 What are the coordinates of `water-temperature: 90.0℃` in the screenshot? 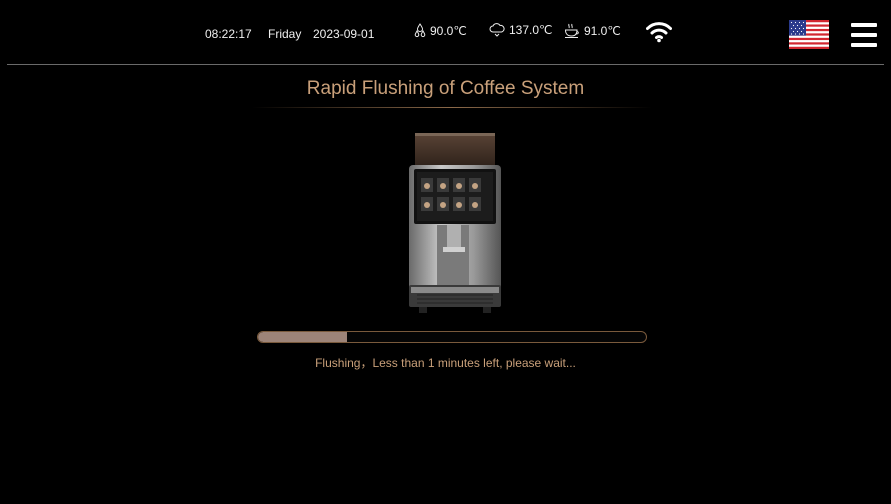 It's located at (440, 31).